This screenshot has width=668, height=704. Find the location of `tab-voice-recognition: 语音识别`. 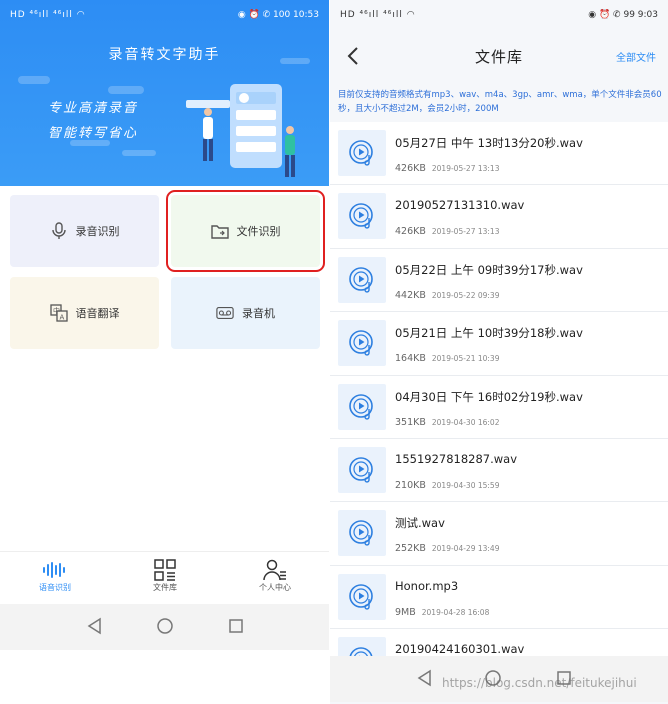

tab-voice-recognition: 语音识别 is located at coordinates (55, 575).